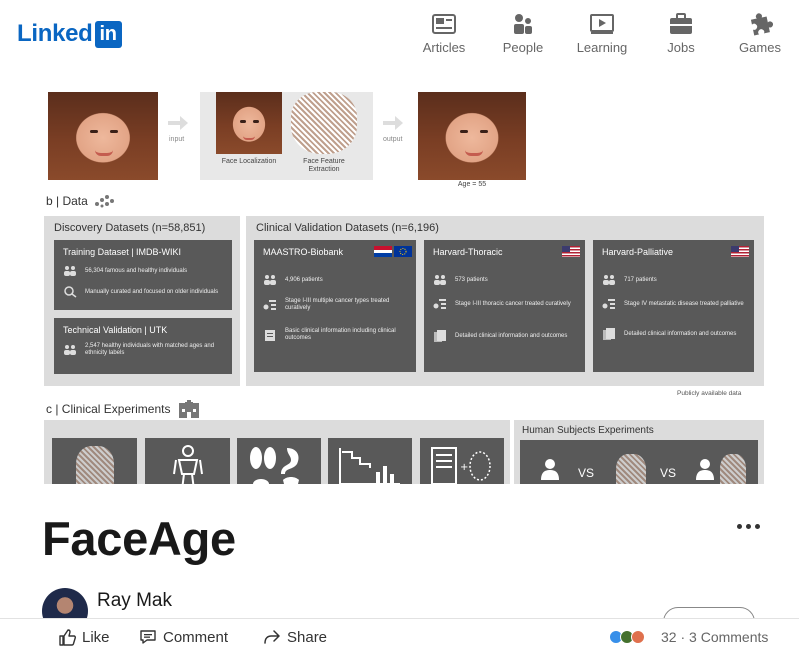 The width and height of the screenshot is (799, 653). Describe the element at coordinates (369, 466) in the screenshot. I see `survival-curve-icon` at that location.